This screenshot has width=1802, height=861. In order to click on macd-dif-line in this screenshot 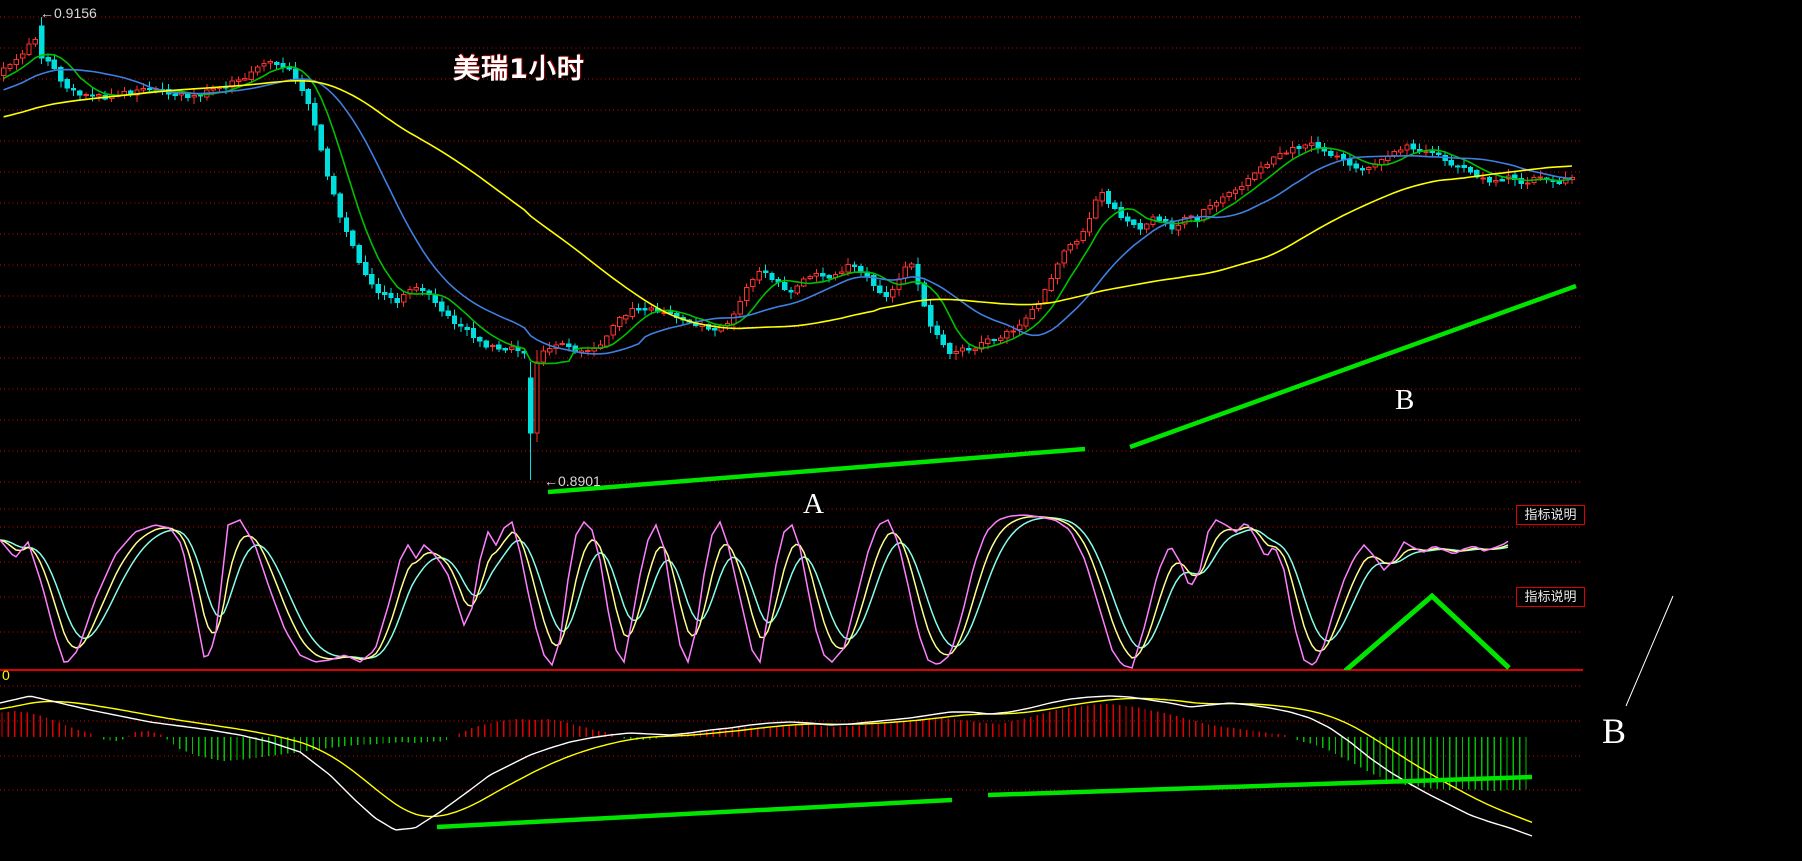, I will do `click(766, 766)`.